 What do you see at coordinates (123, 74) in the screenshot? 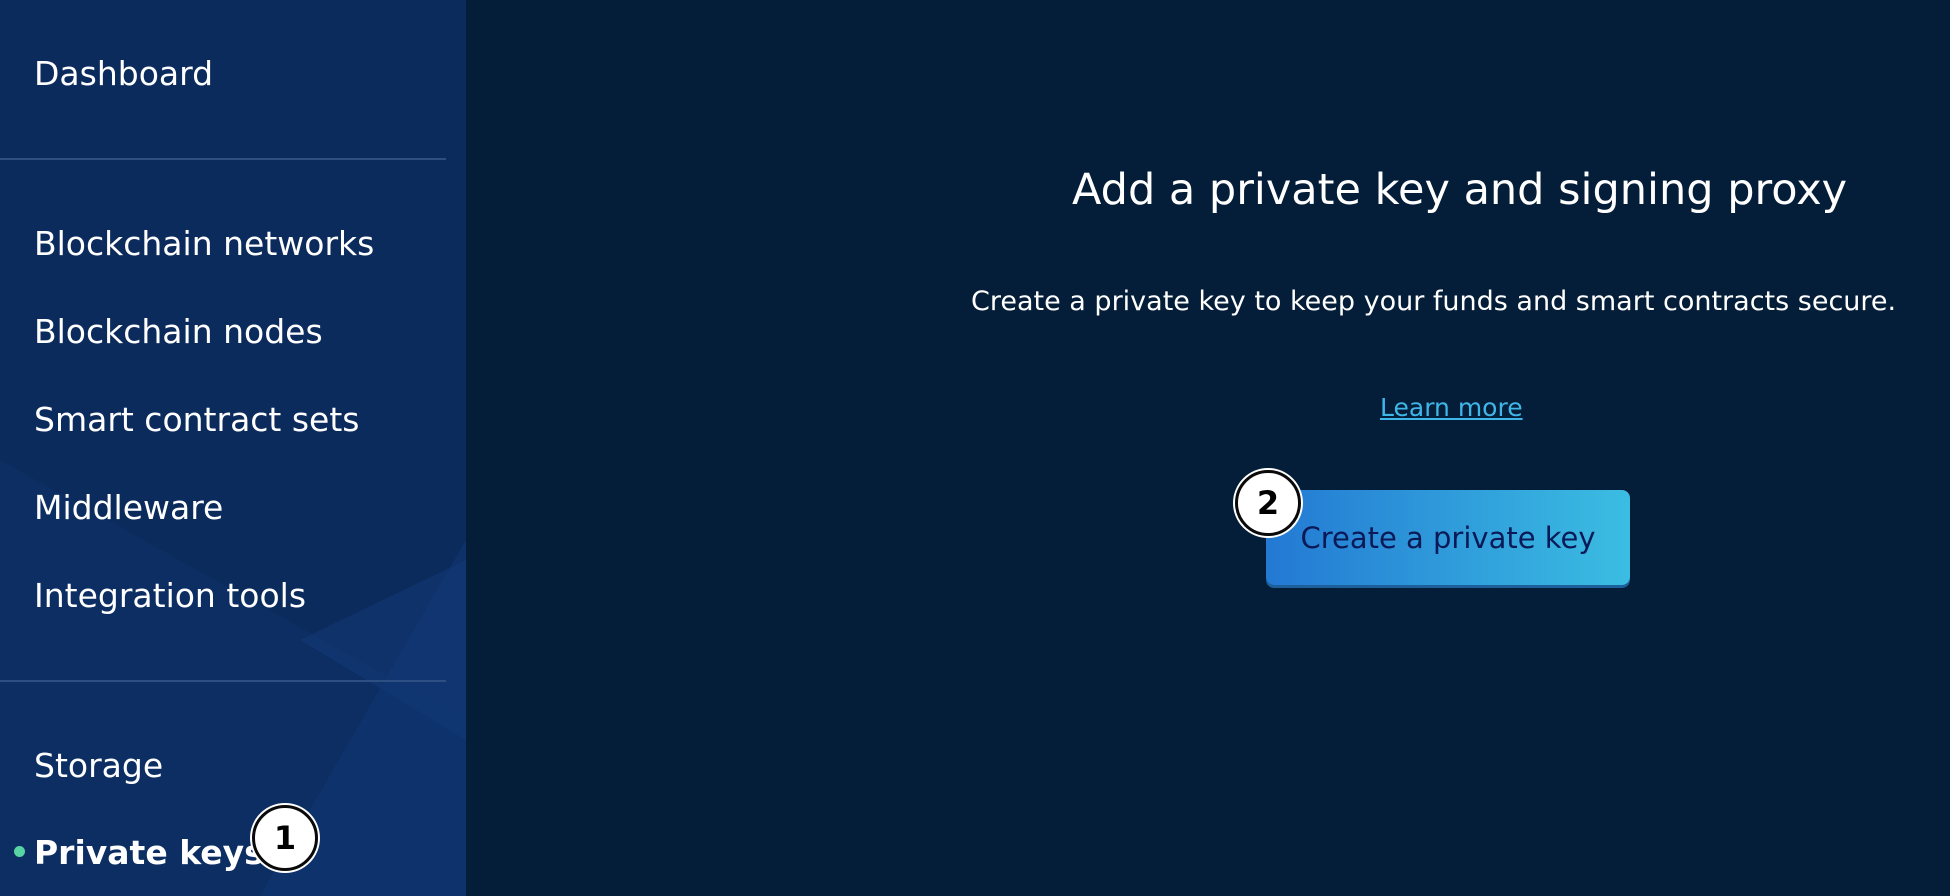
I see `sidebar-item-dashboard: Dashboard` at bounding box center [123, 74].